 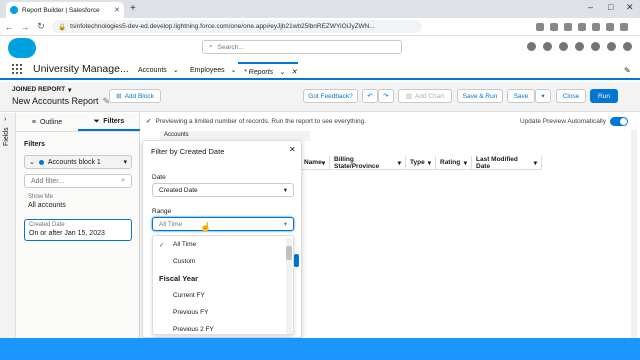 I want to click on puzzle-icon, so click(x=596, y=26).